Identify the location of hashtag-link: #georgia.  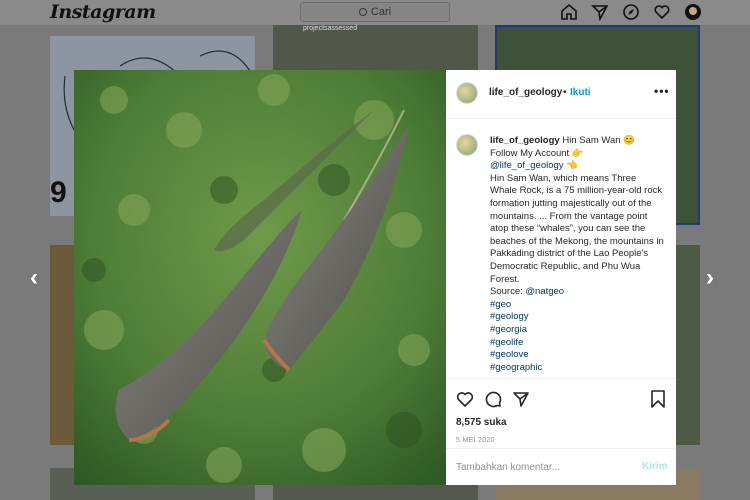
(577, 330).